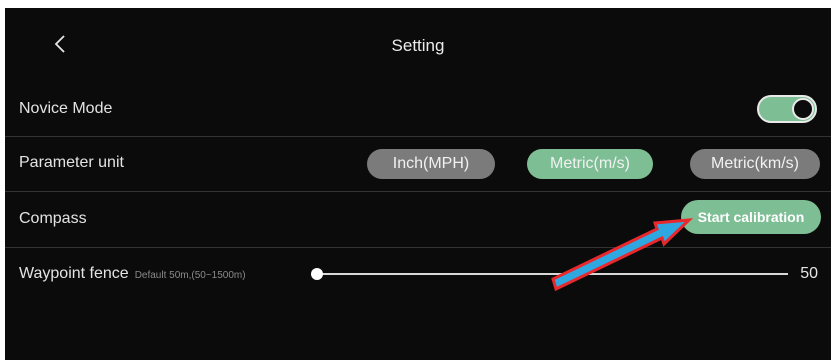  I want to click on novice-mode-toggle, so click(787, 109).